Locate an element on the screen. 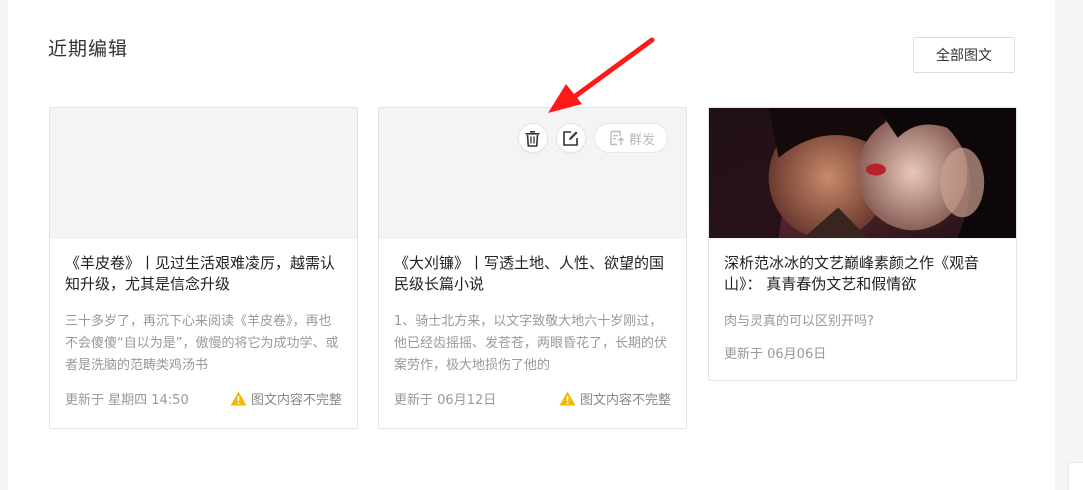  card-title: 《大刈镰》丨写透土地、人性、欲望的国民级长篇小说 is located at coordinates (532, 274).